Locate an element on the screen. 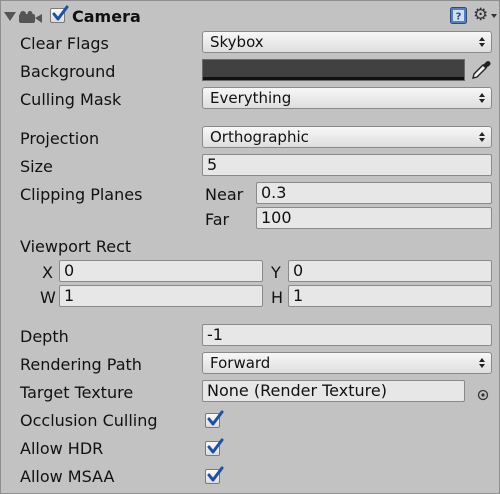 Image resolution: width=500 pixels, height=494 pixels. allow-hdr-label: Allow HDR is located at coordinates (62, 448).